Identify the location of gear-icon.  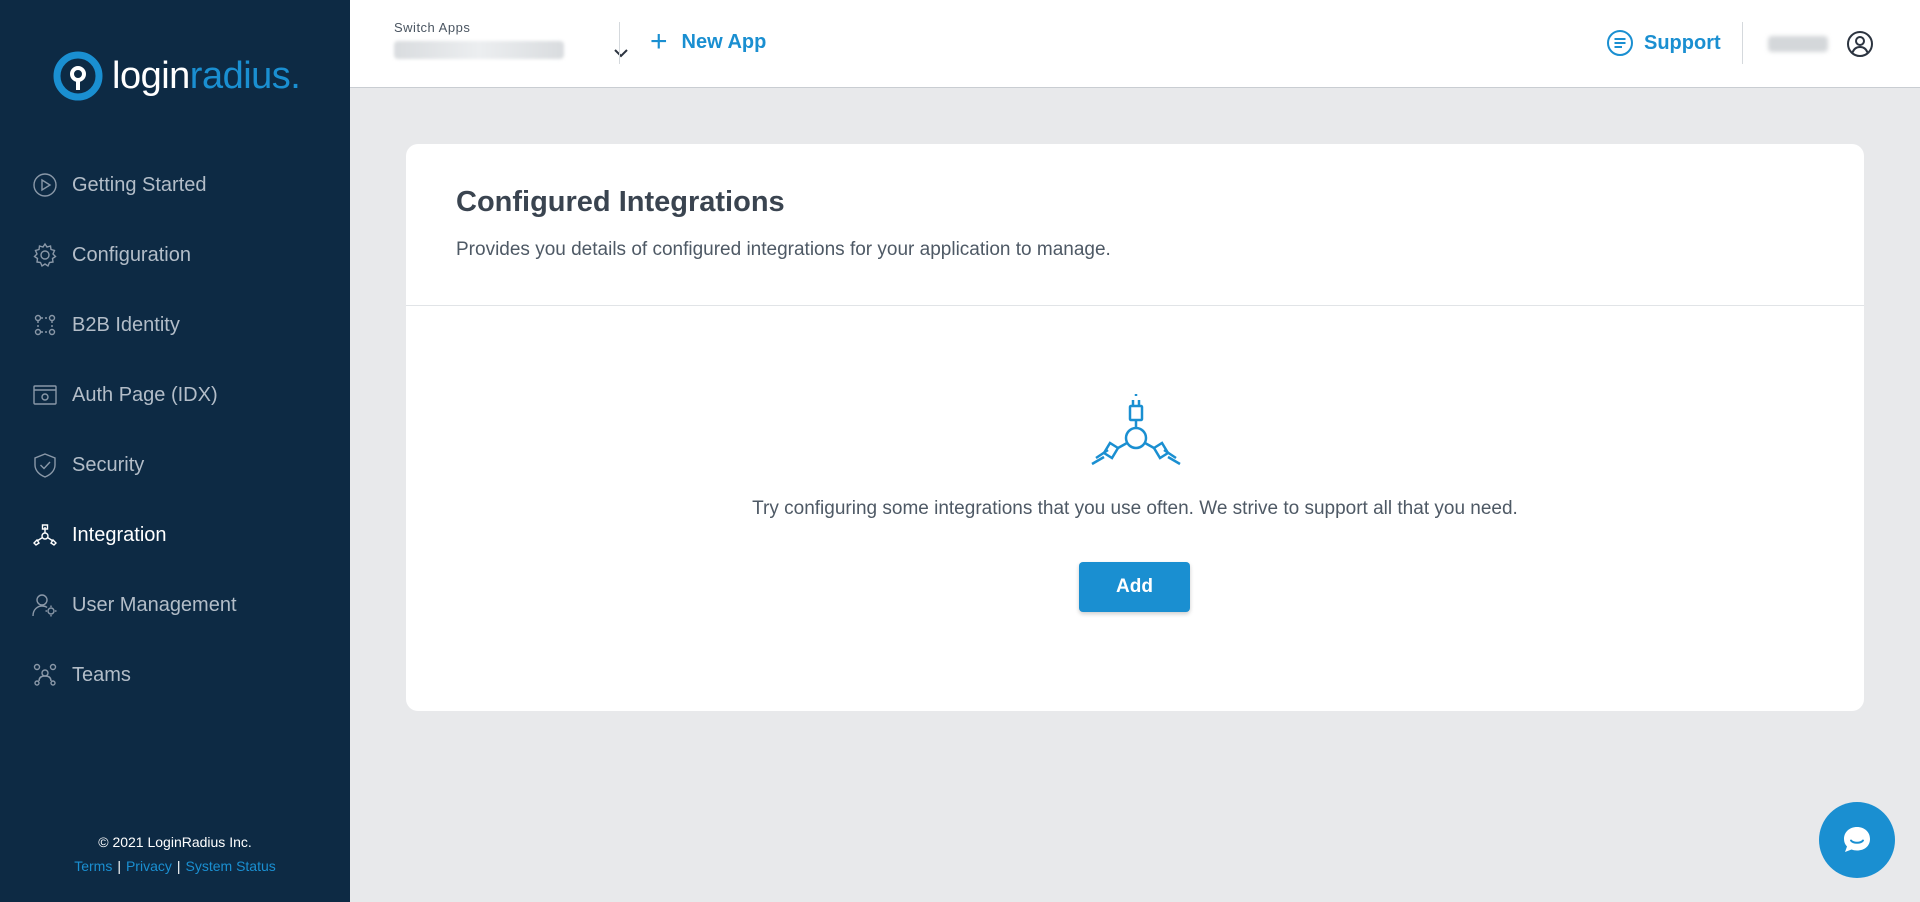
(45, 255).